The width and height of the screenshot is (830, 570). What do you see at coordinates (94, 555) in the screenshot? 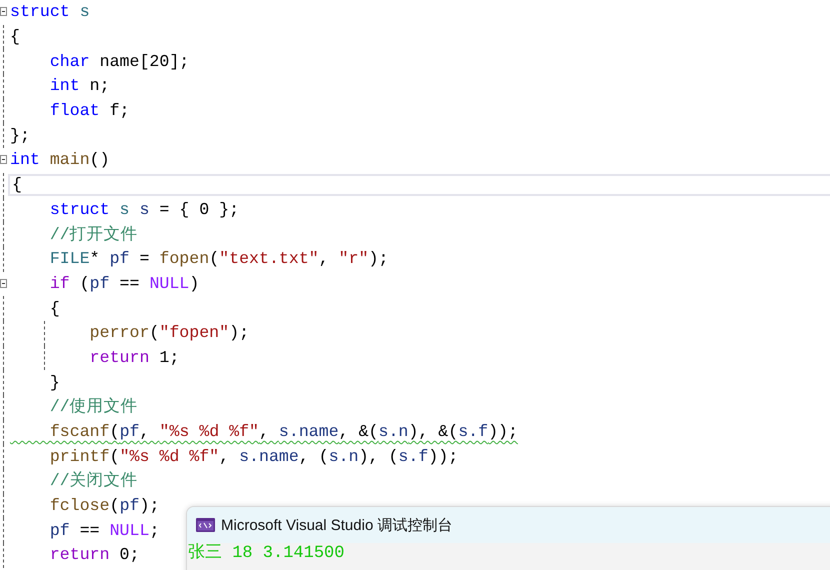
I see `code-line: return 0;` at bounding box center [94, 555].